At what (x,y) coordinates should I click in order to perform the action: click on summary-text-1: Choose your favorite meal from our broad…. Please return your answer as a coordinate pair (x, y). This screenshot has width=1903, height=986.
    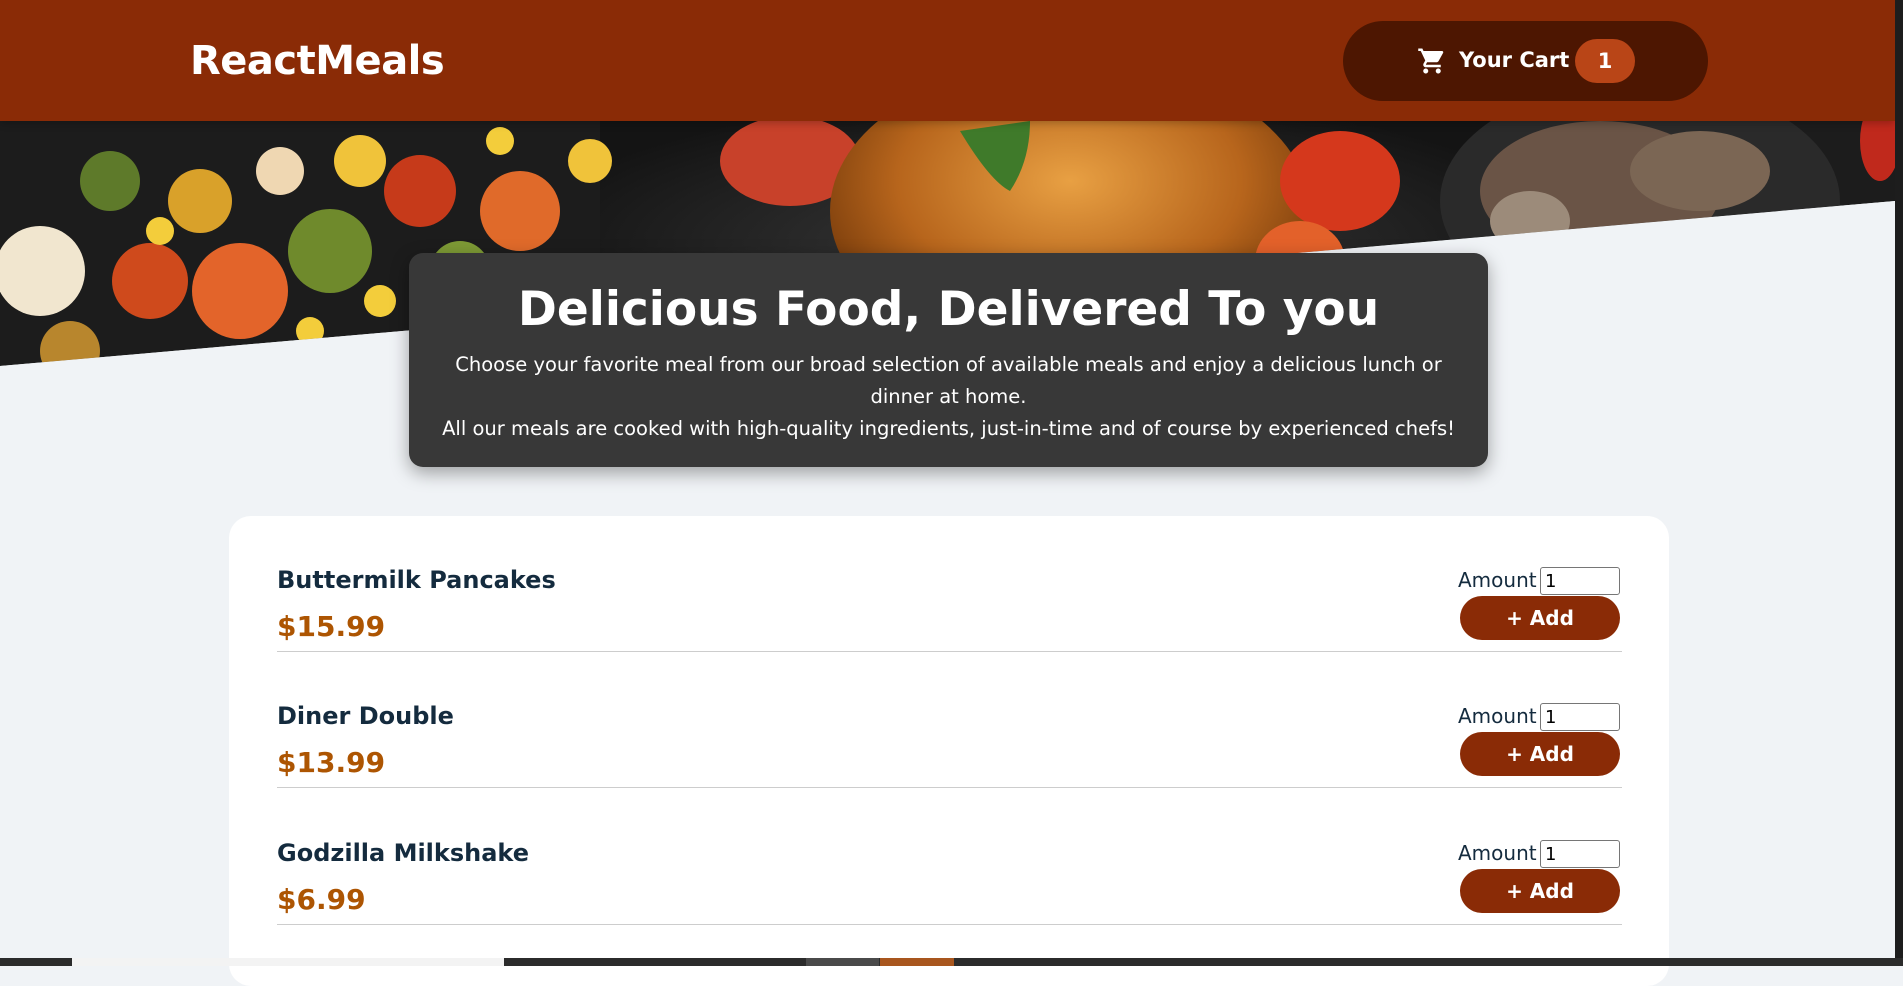
    Looking at the image, I should click on (948, 381).